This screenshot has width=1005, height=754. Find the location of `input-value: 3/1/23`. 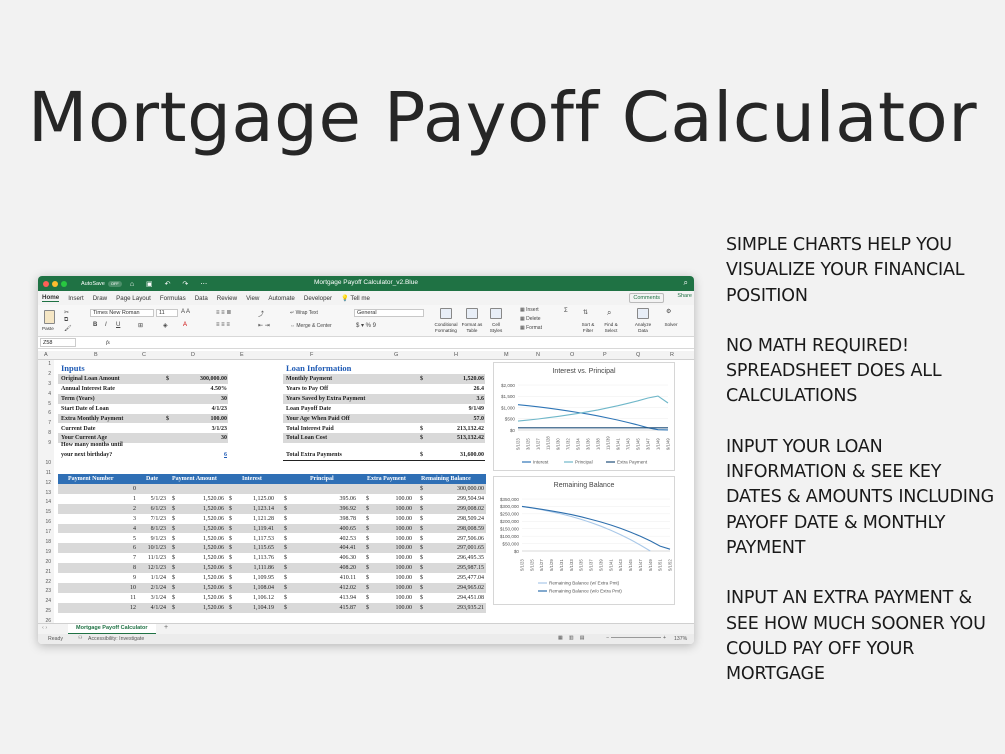

input-value: 3/1/23 is located at coordinates (200, 429).